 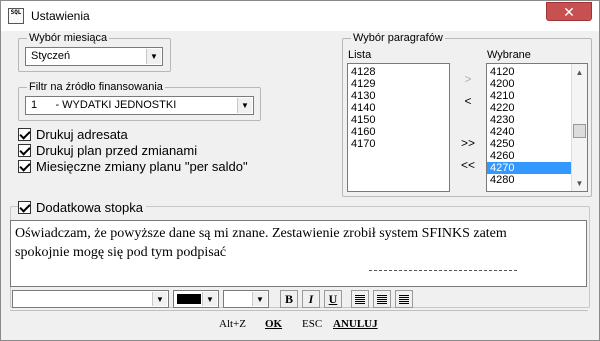 What do you see at coordinates (142, 166) in the screenshot?
I see `option-label: Miesięczne zmiany planu "per saldo"` at bounding box center [142, 166].